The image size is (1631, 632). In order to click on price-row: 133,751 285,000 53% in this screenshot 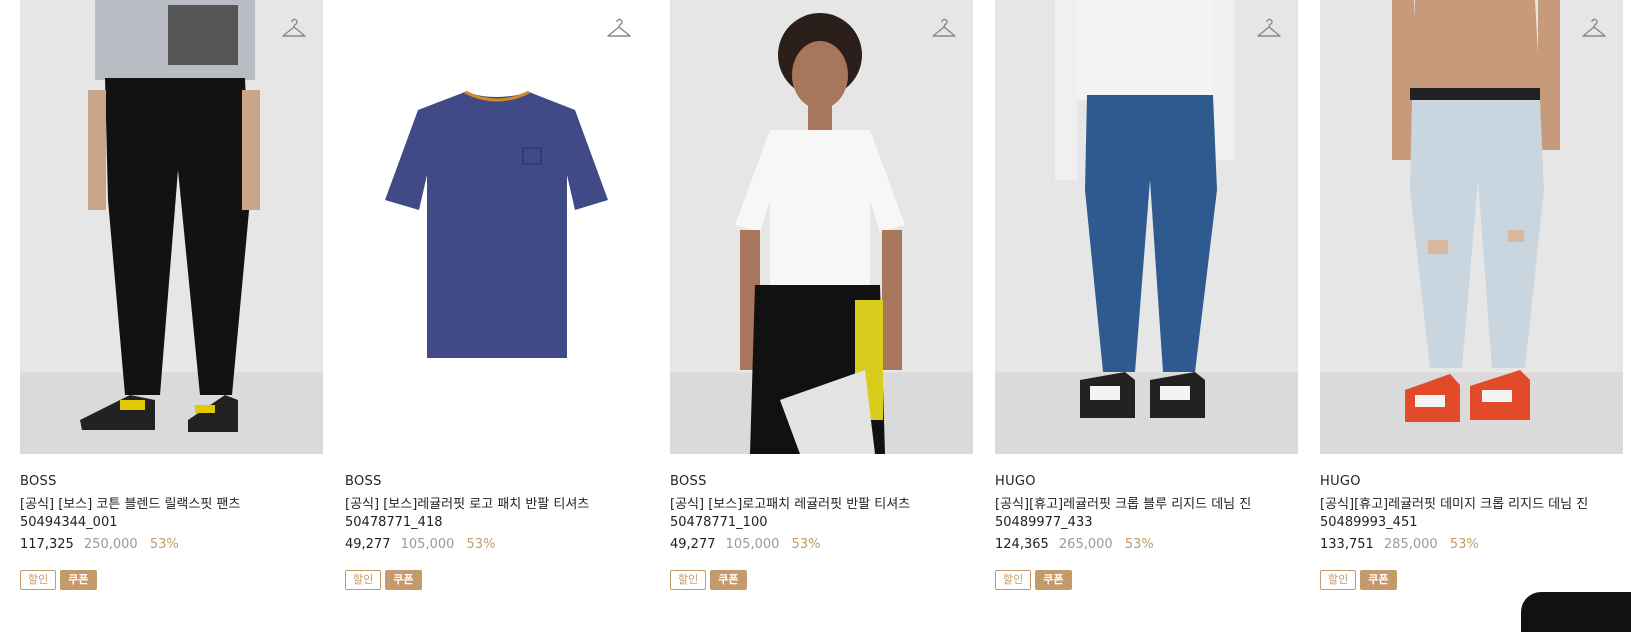, I will do `click(1471, 545)`.